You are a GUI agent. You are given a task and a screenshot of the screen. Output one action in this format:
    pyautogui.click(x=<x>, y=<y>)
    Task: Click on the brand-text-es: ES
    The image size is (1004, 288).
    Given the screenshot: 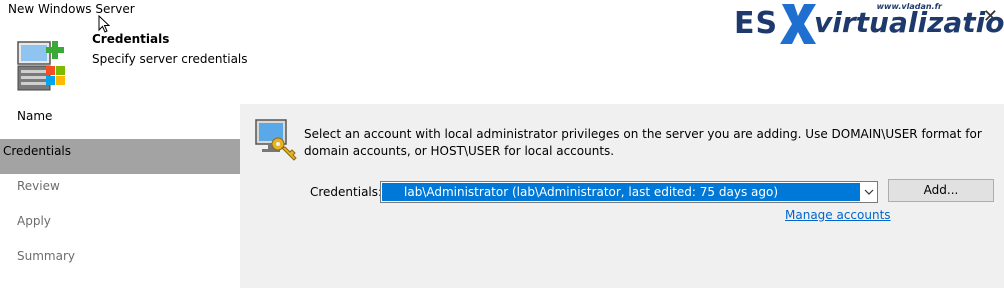 What is the action you would take?
    pyautogui.click(x=756, y=23)
    